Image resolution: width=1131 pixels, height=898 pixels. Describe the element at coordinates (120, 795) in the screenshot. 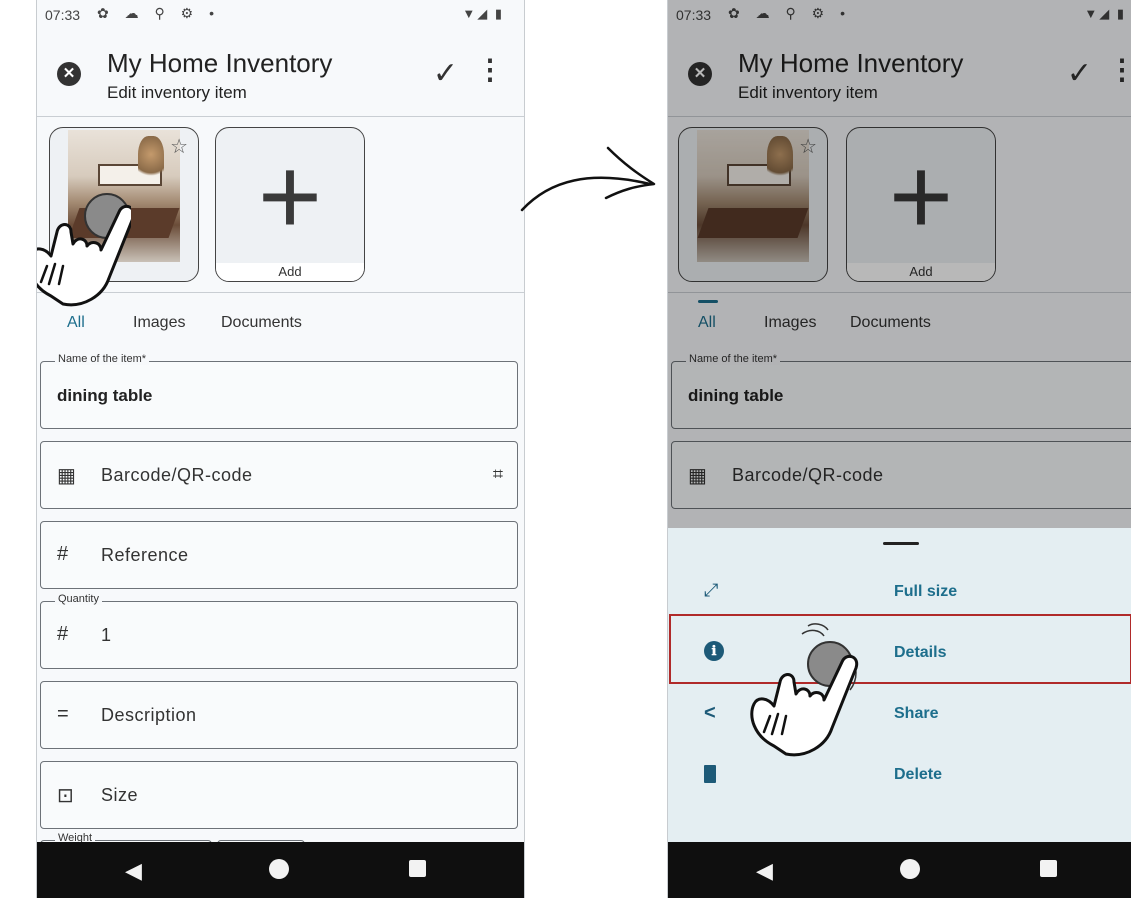

I see `size-placeholder: Size` at that location.